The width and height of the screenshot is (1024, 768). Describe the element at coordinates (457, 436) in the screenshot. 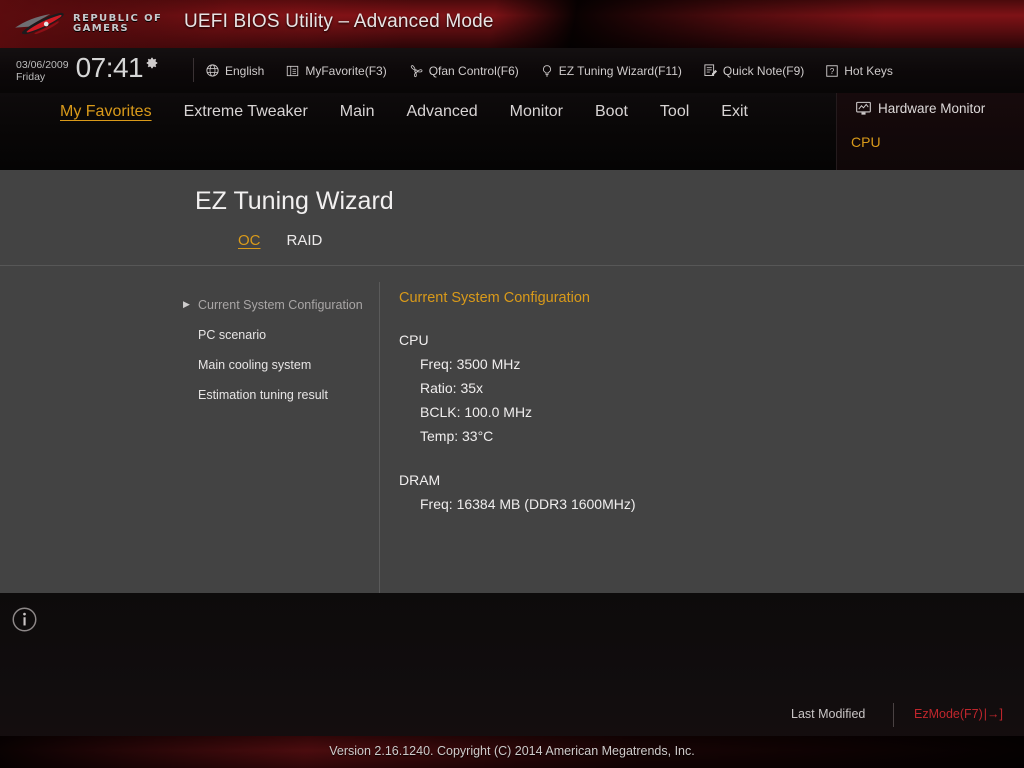

I see `detail-row-cpu-temp: Temp: 33°C` at that location.